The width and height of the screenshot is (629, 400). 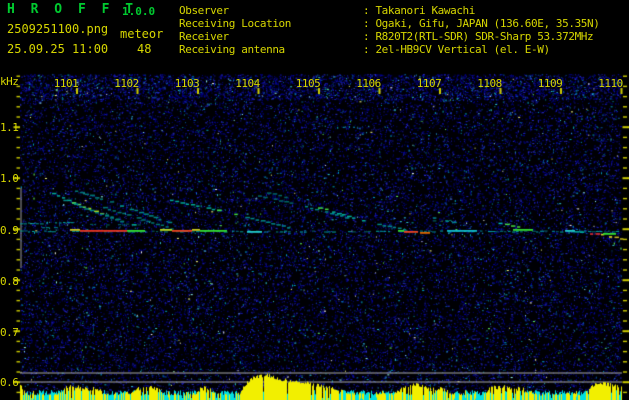 I want to click on station-info-row: Observer: Takanori Kawachi, so click(x=327, y=10).